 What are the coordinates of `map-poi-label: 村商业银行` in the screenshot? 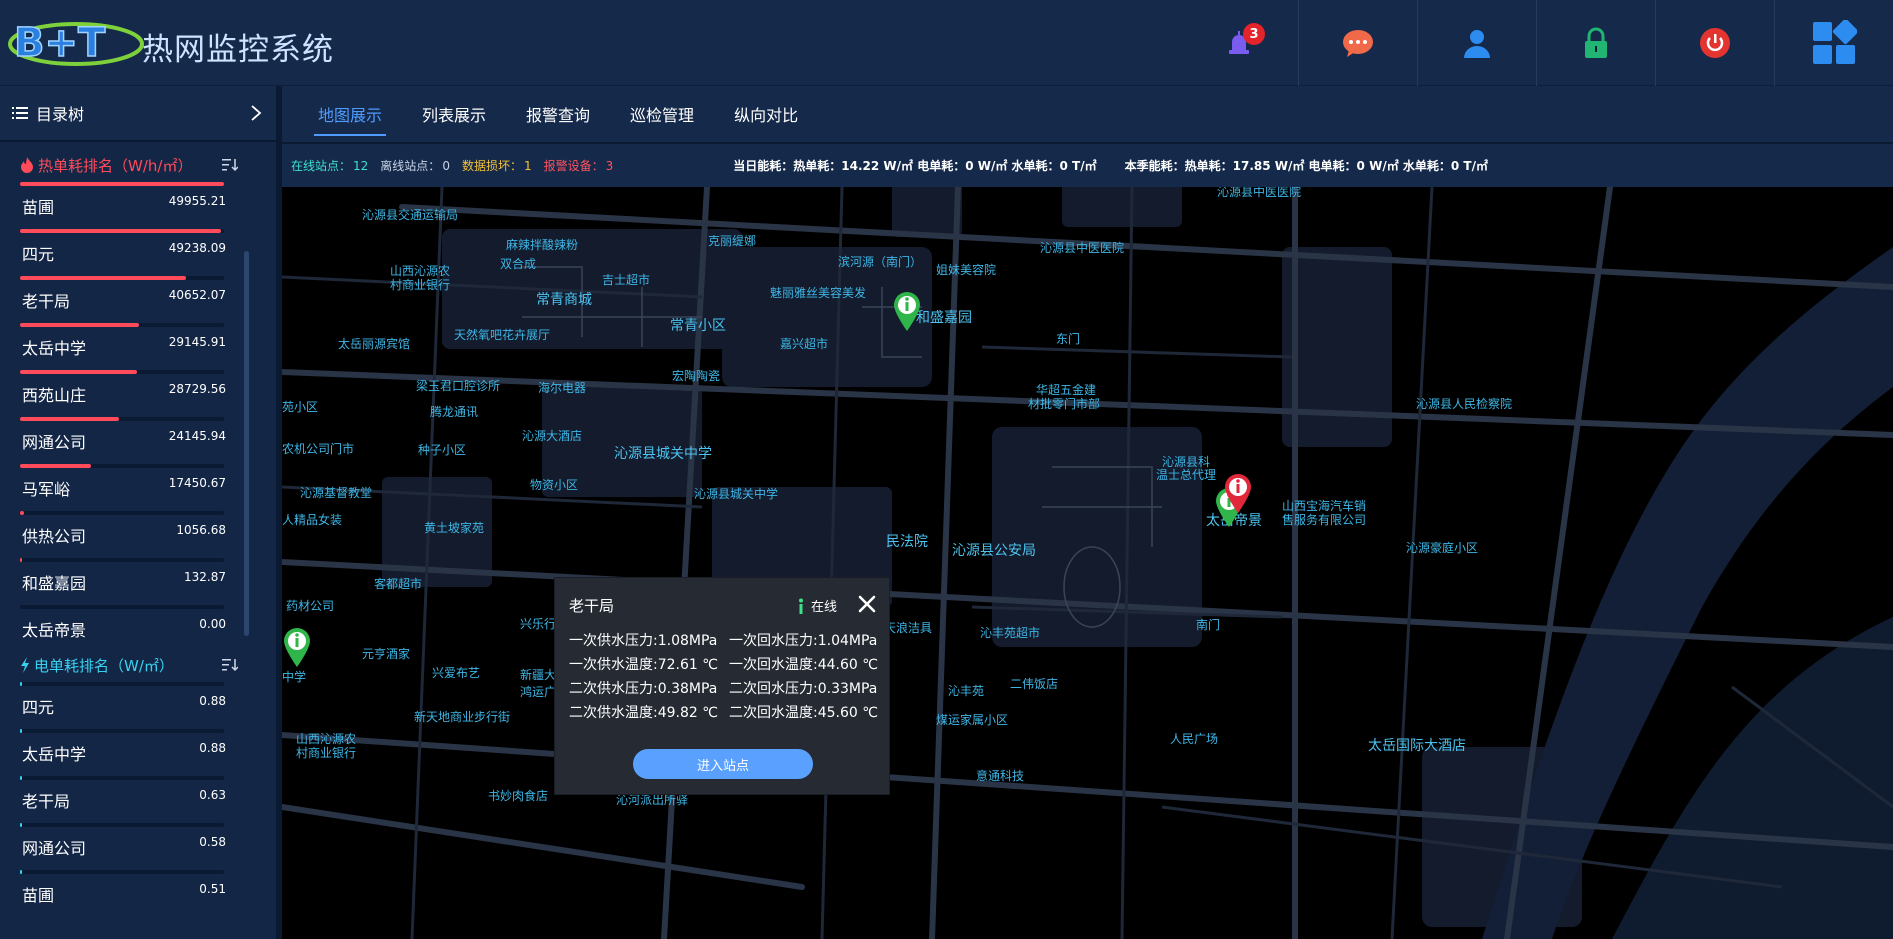 It's located at (420, 285).